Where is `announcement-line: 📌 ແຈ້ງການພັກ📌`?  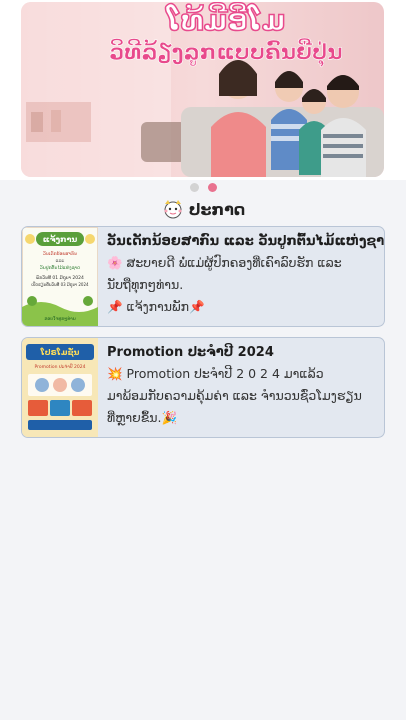
announcement-line: 📌 ແຈ້ງການພັກ📌 is located at coordinates (156, 306).